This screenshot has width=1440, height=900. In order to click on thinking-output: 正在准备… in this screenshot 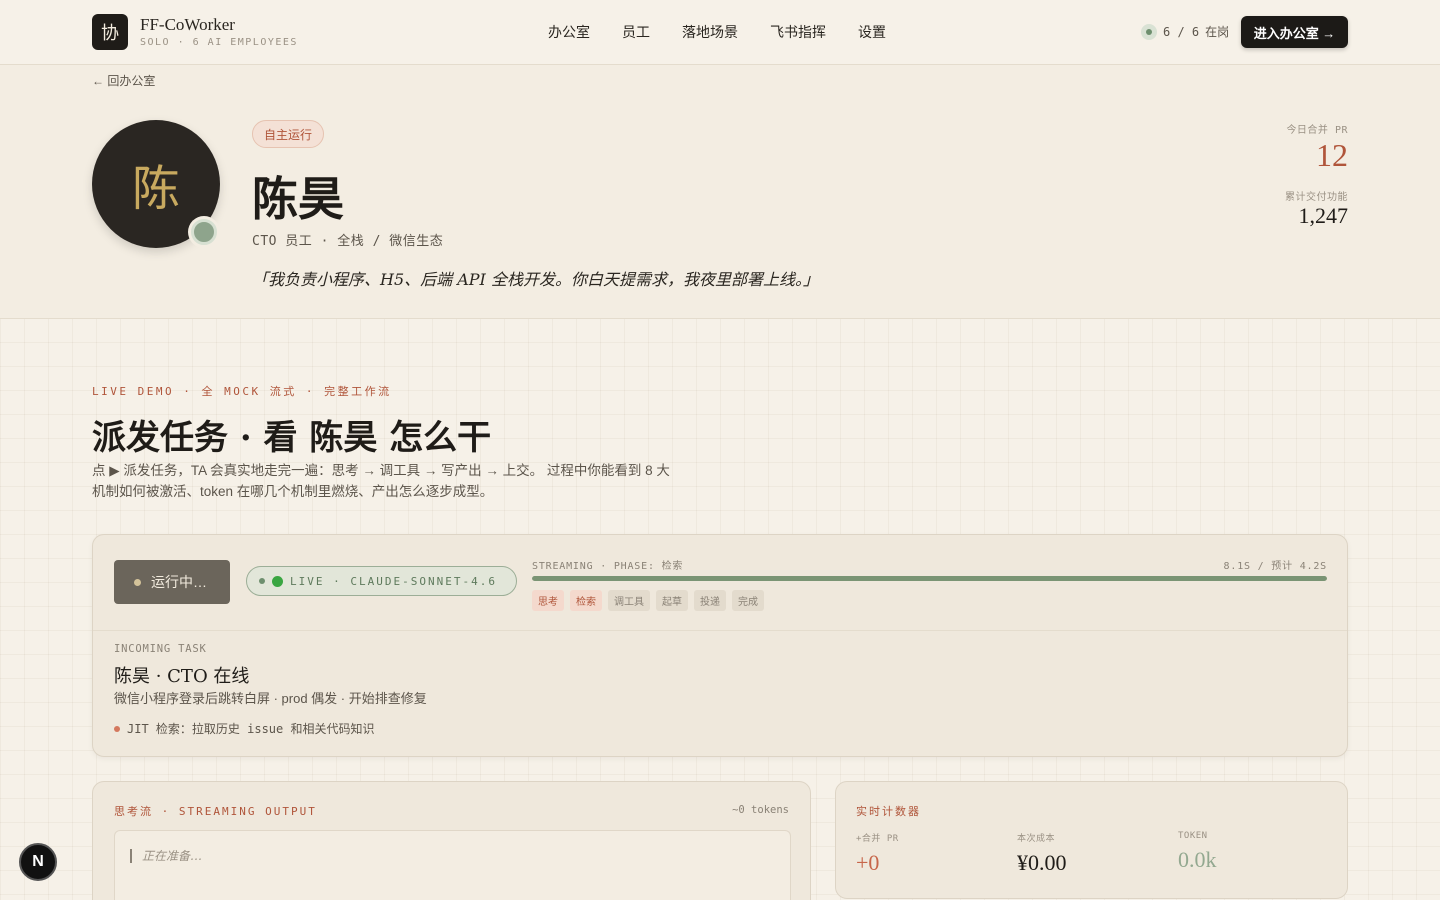, I will do `click(452, 865)`.